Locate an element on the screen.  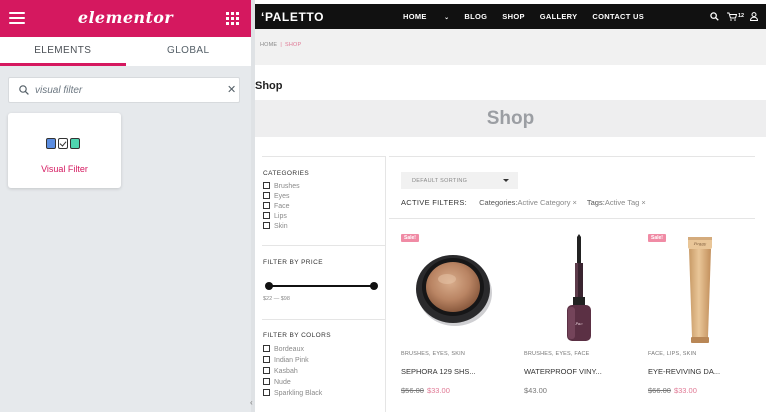
widget-search-box: ✕ is located at coordinates (124, 90).